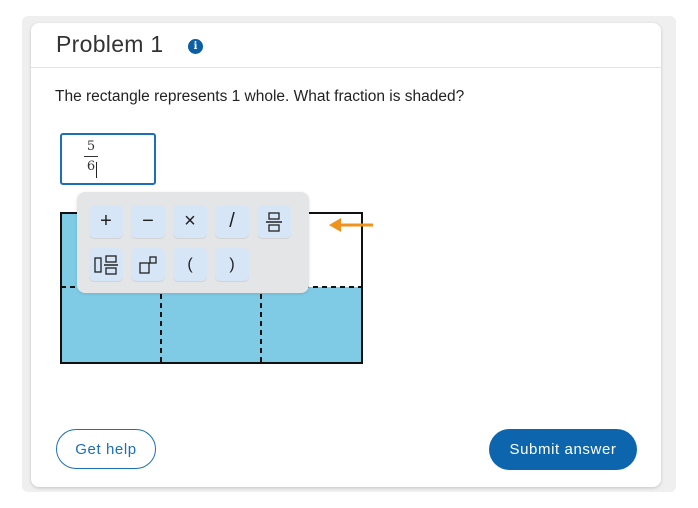  I want to click on fraction-bar, so click(91, 156).